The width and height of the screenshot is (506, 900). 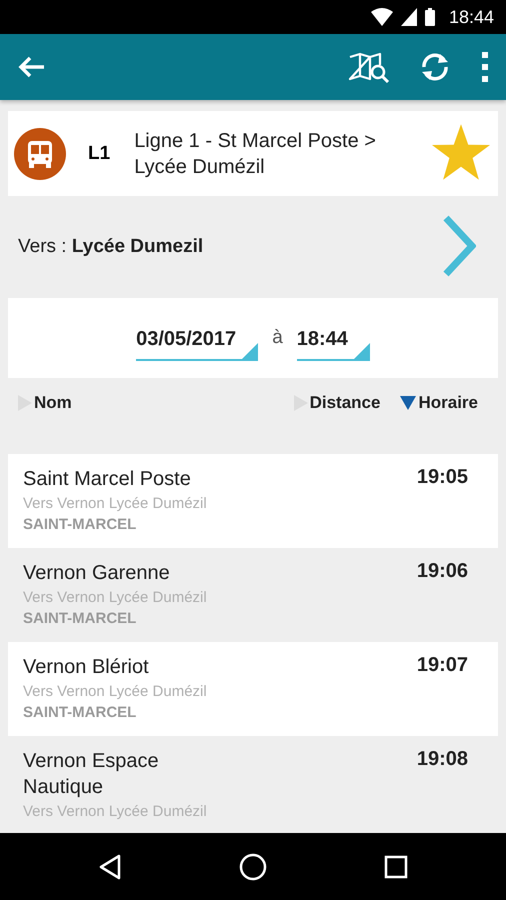 What do you see at coordinates (396, 866) in the screenshot?
I see `recents-nav-icon` at bounding box center [396, 866].